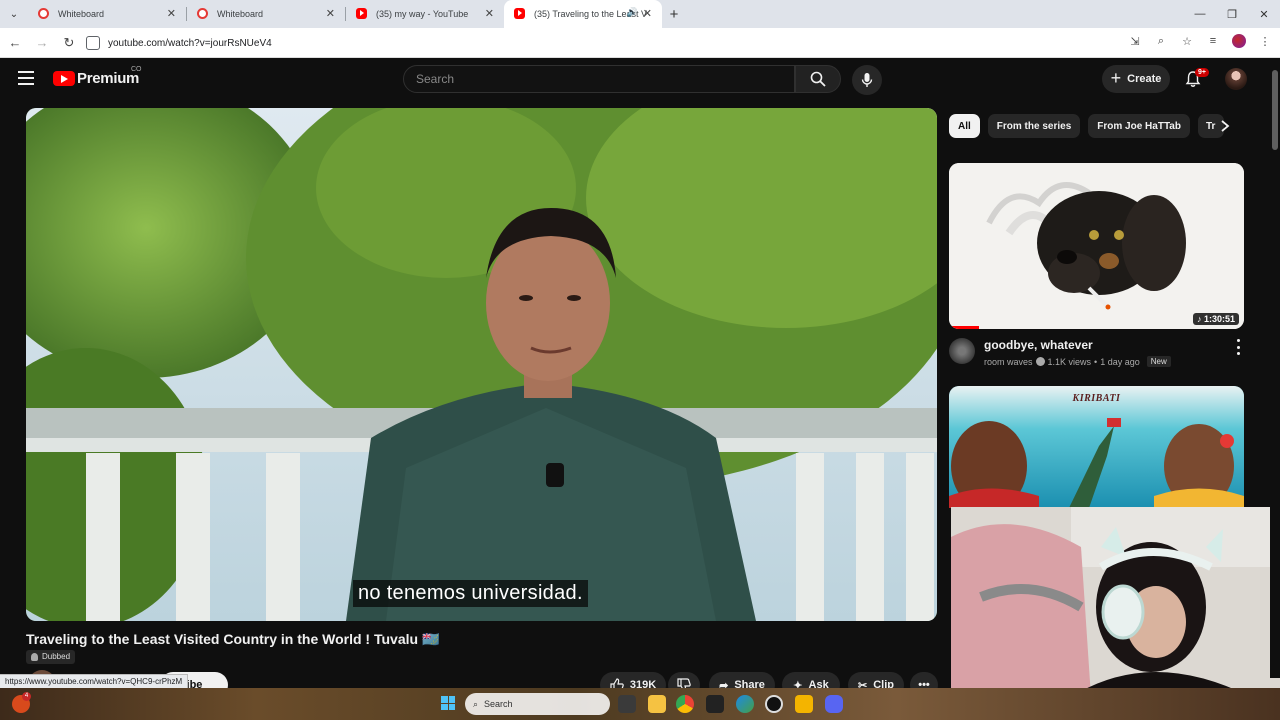 This screenshot has height=720, width=1280. I want to click on windows-taskbar: 4 ⌕ Search, so click(640, 704).